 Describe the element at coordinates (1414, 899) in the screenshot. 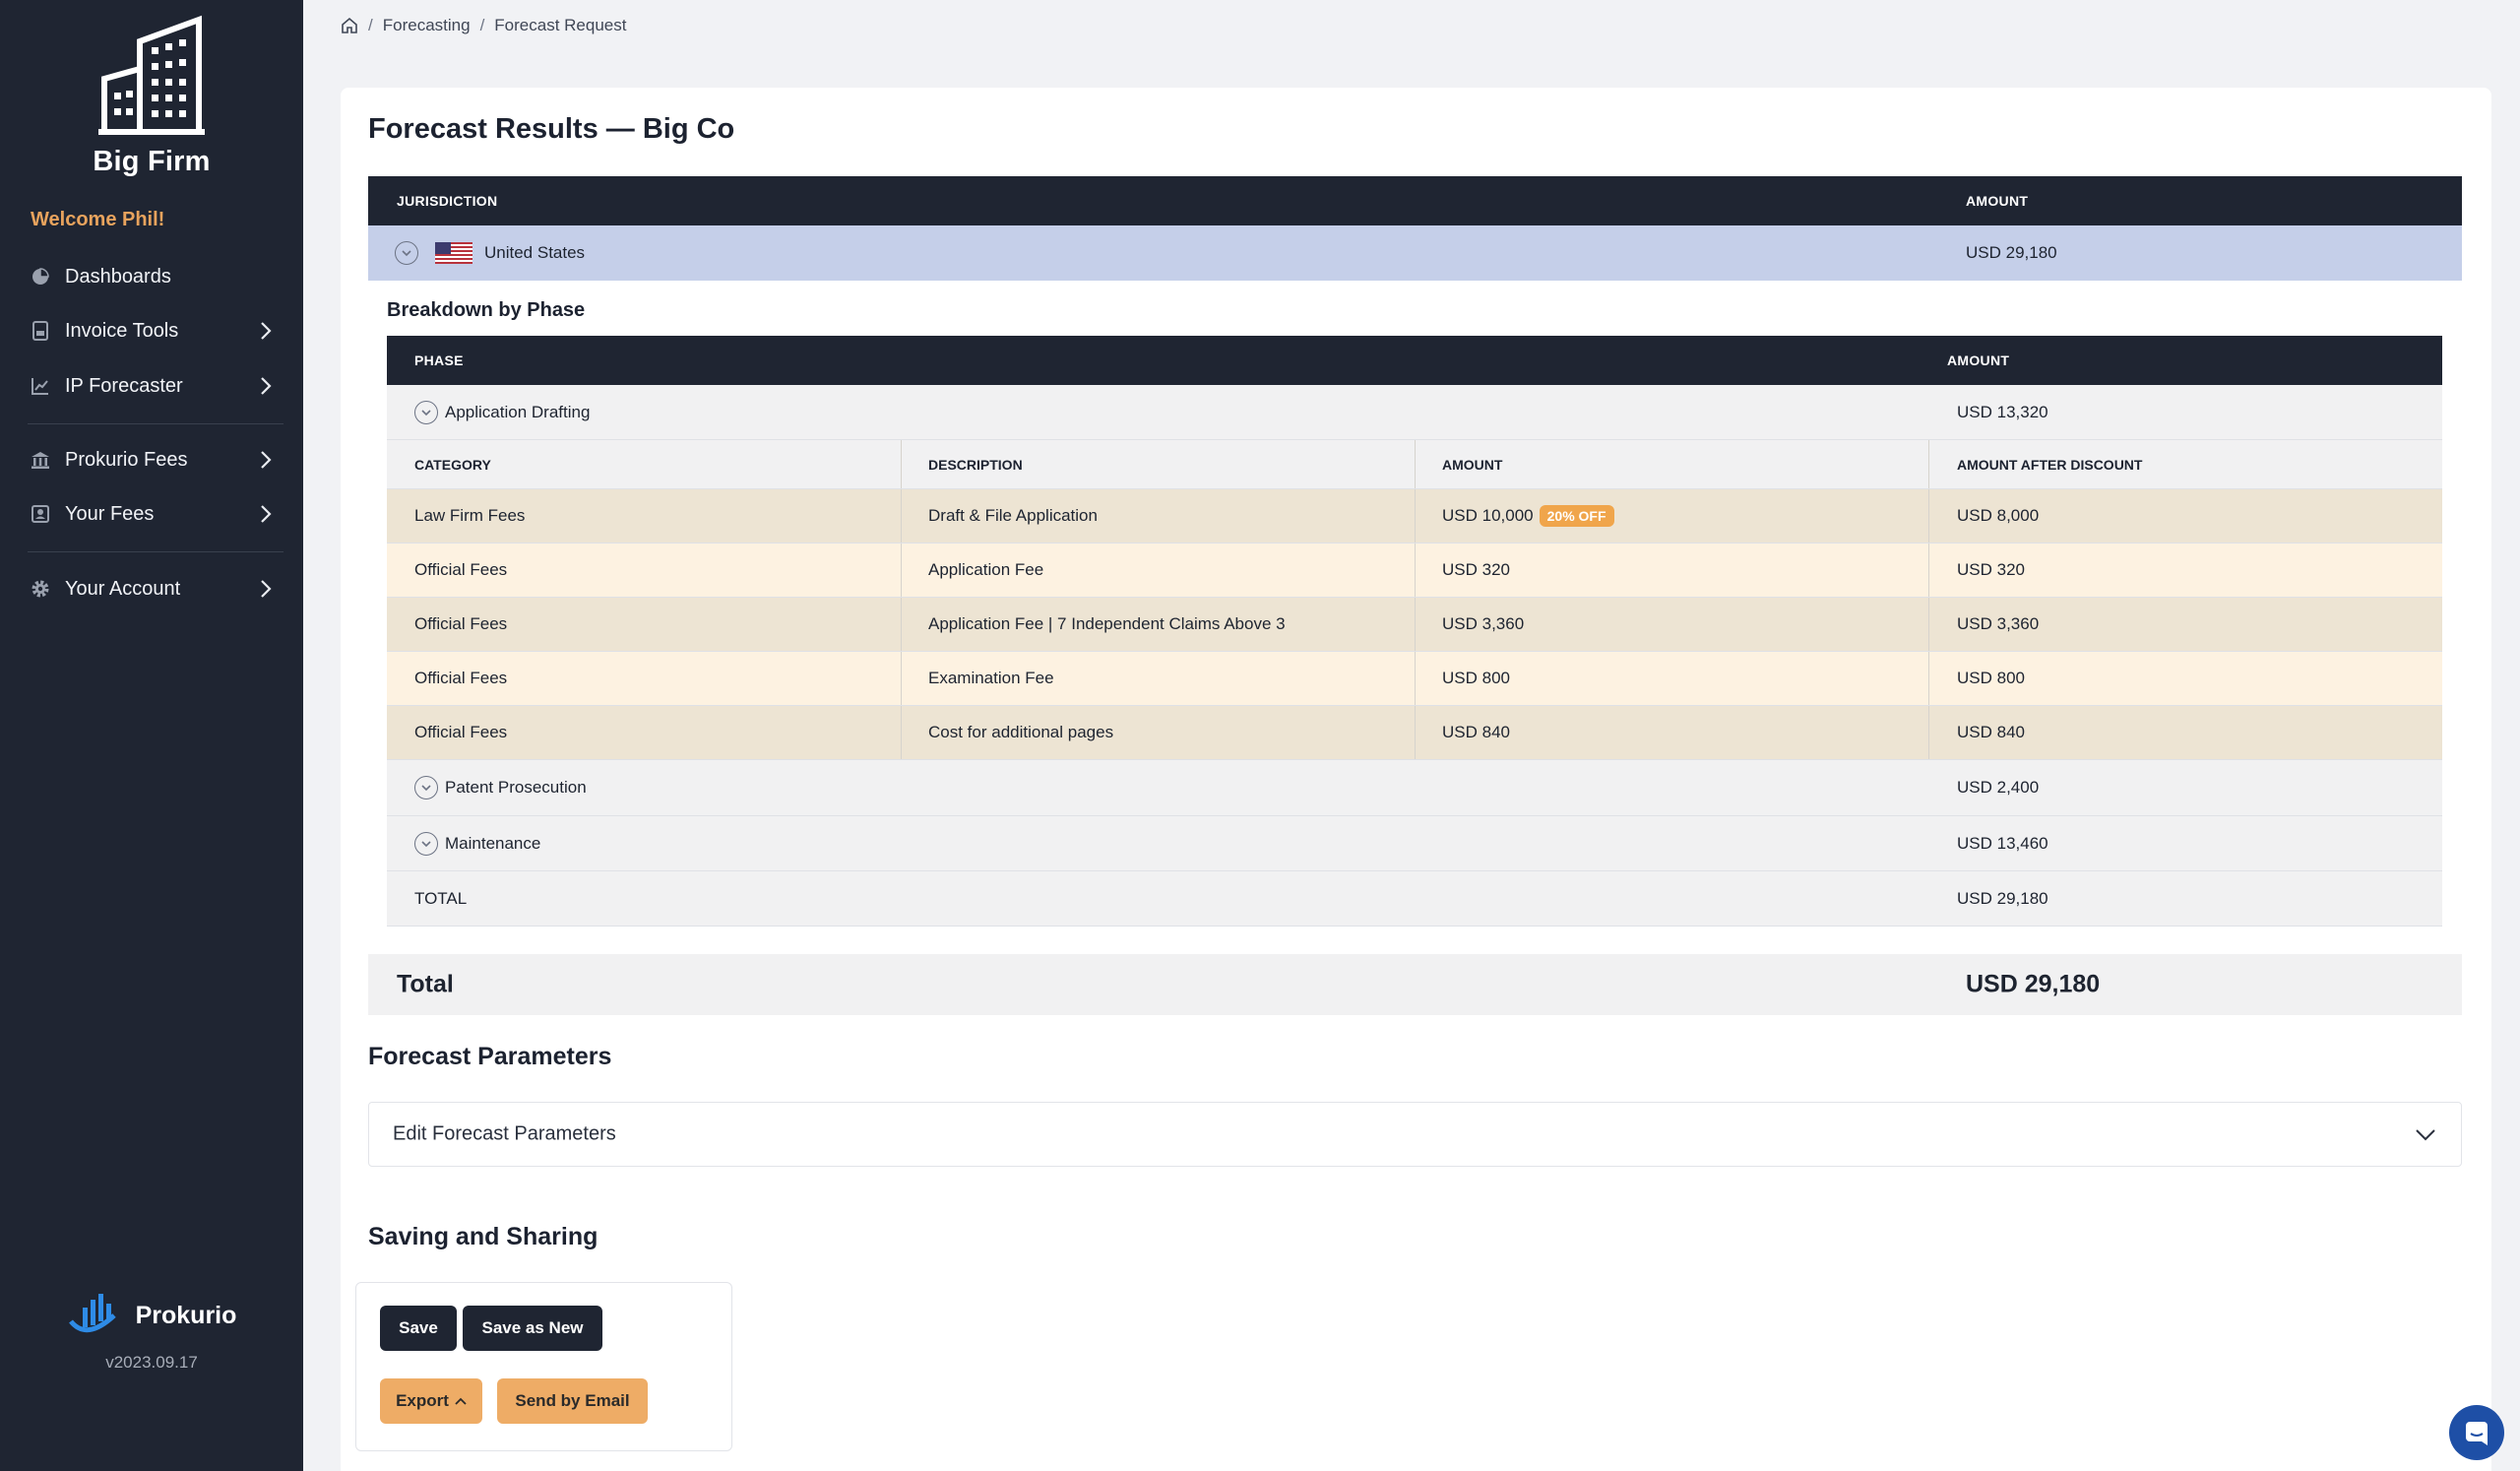

I see `phase-total-row: TOTAL USD 29,180` at that location.